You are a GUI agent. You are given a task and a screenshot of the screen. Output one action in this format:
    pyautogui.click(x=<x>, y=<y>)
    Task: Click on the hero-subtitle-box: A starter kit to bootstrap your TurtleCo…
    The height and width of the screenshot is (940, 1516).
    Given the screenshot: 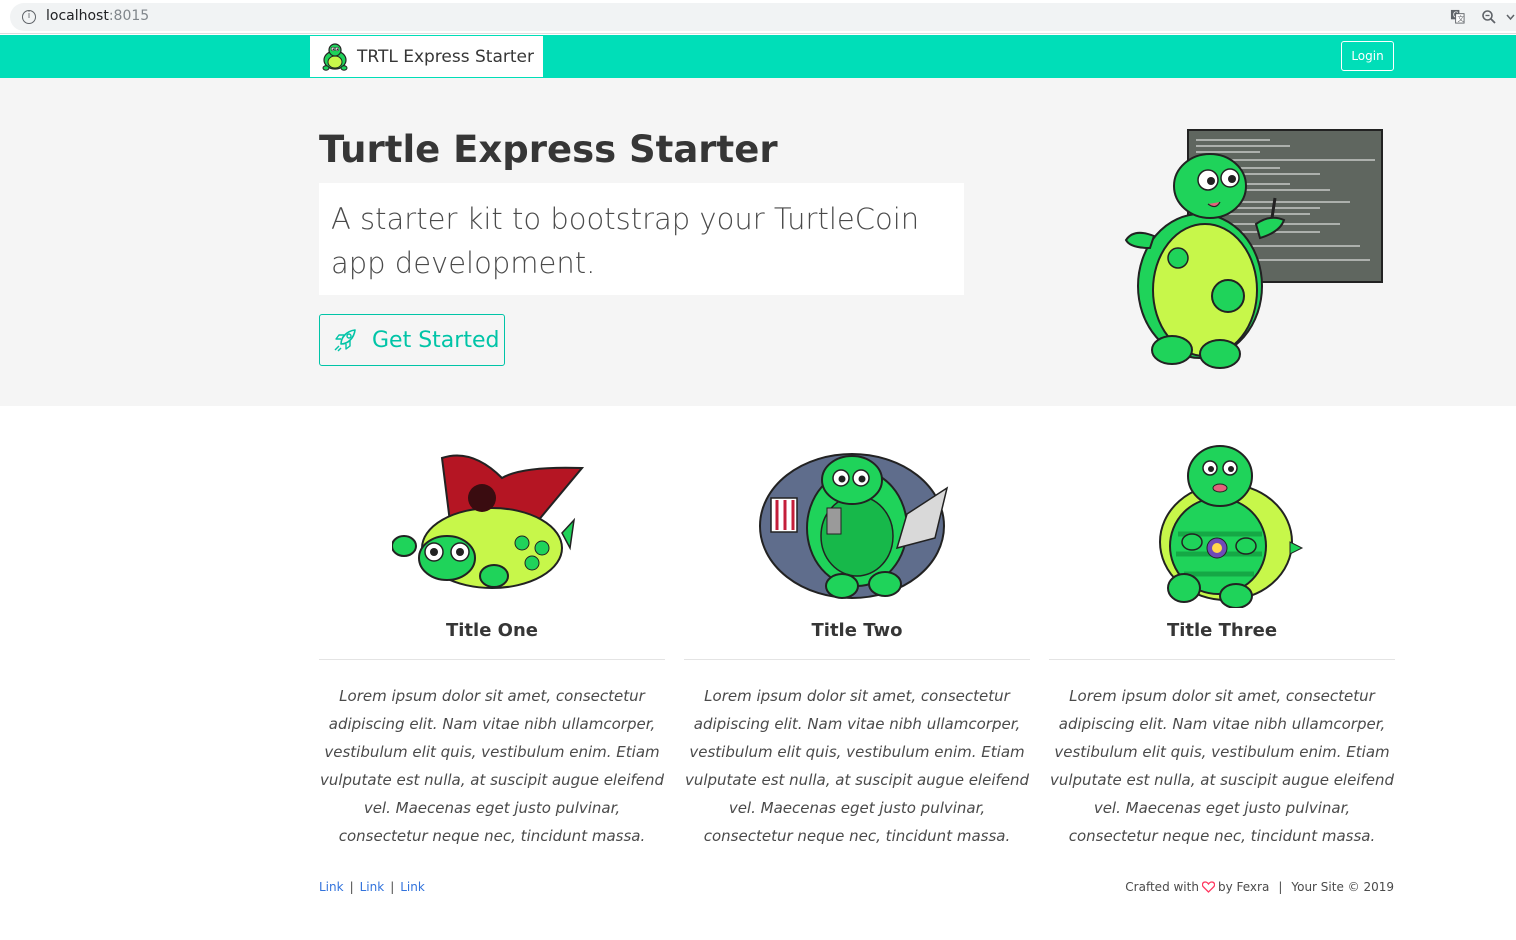 What is the action you would take?
    pyautogui.click(x=641, y=239)
    